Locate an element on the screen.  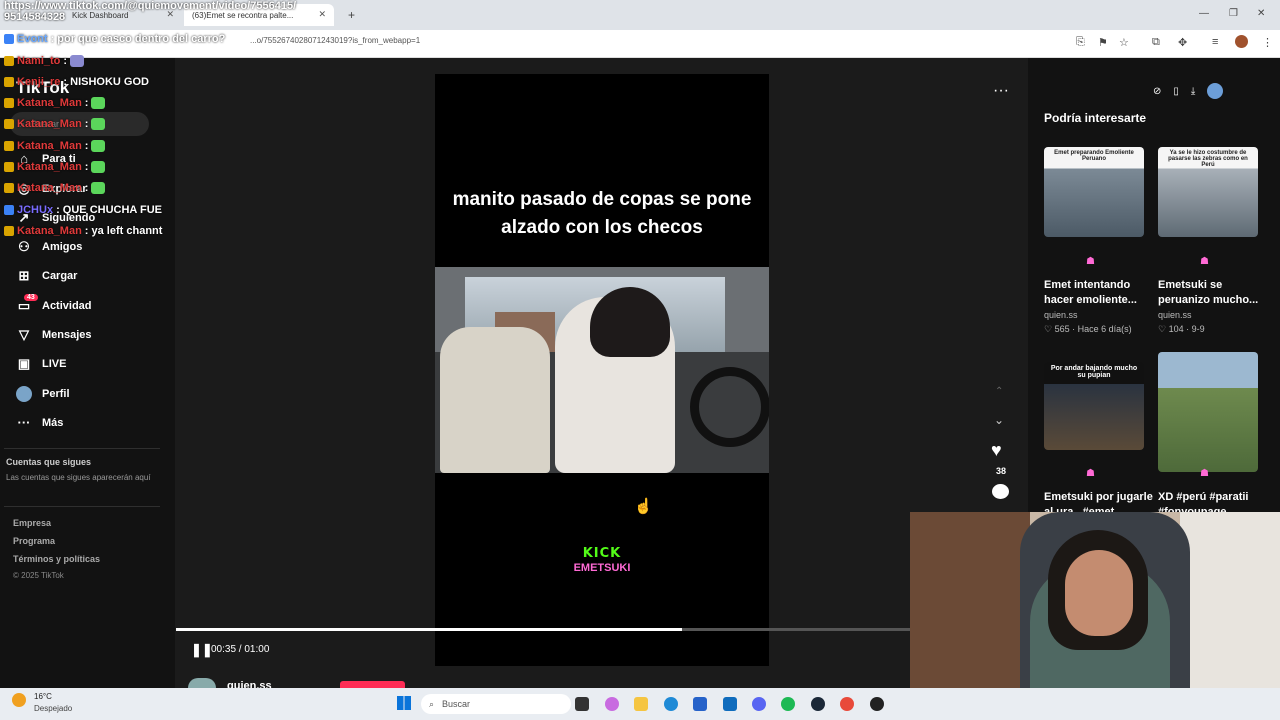
following-heading: Cuentas que sigues is located at coordinates (49, 462).